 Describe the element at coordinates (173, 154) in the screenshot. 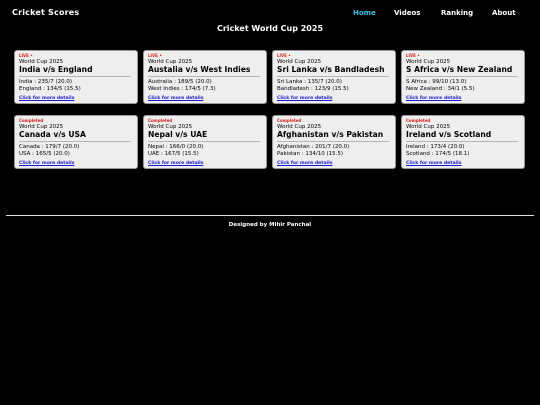

I see `team2-score: UAE : 167/5 (15.5)` at that location.